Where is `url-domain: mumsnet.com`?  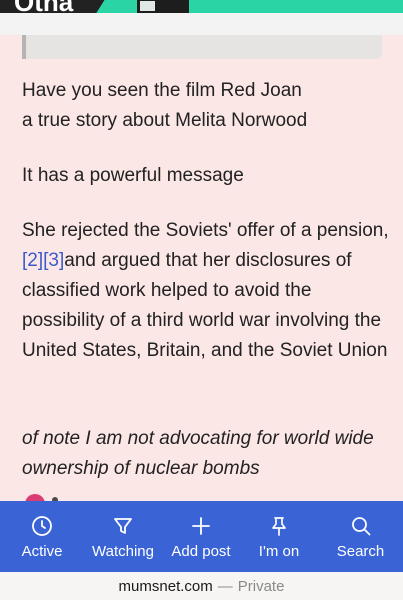 url-domain: mumsnet.com is located at coordinates (165, 586).